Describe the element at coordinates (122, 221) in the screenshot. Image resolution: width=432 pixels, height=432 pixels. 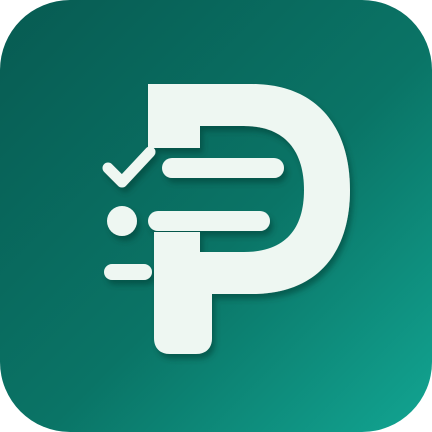
I see `bullet-dot-icon` at that location.